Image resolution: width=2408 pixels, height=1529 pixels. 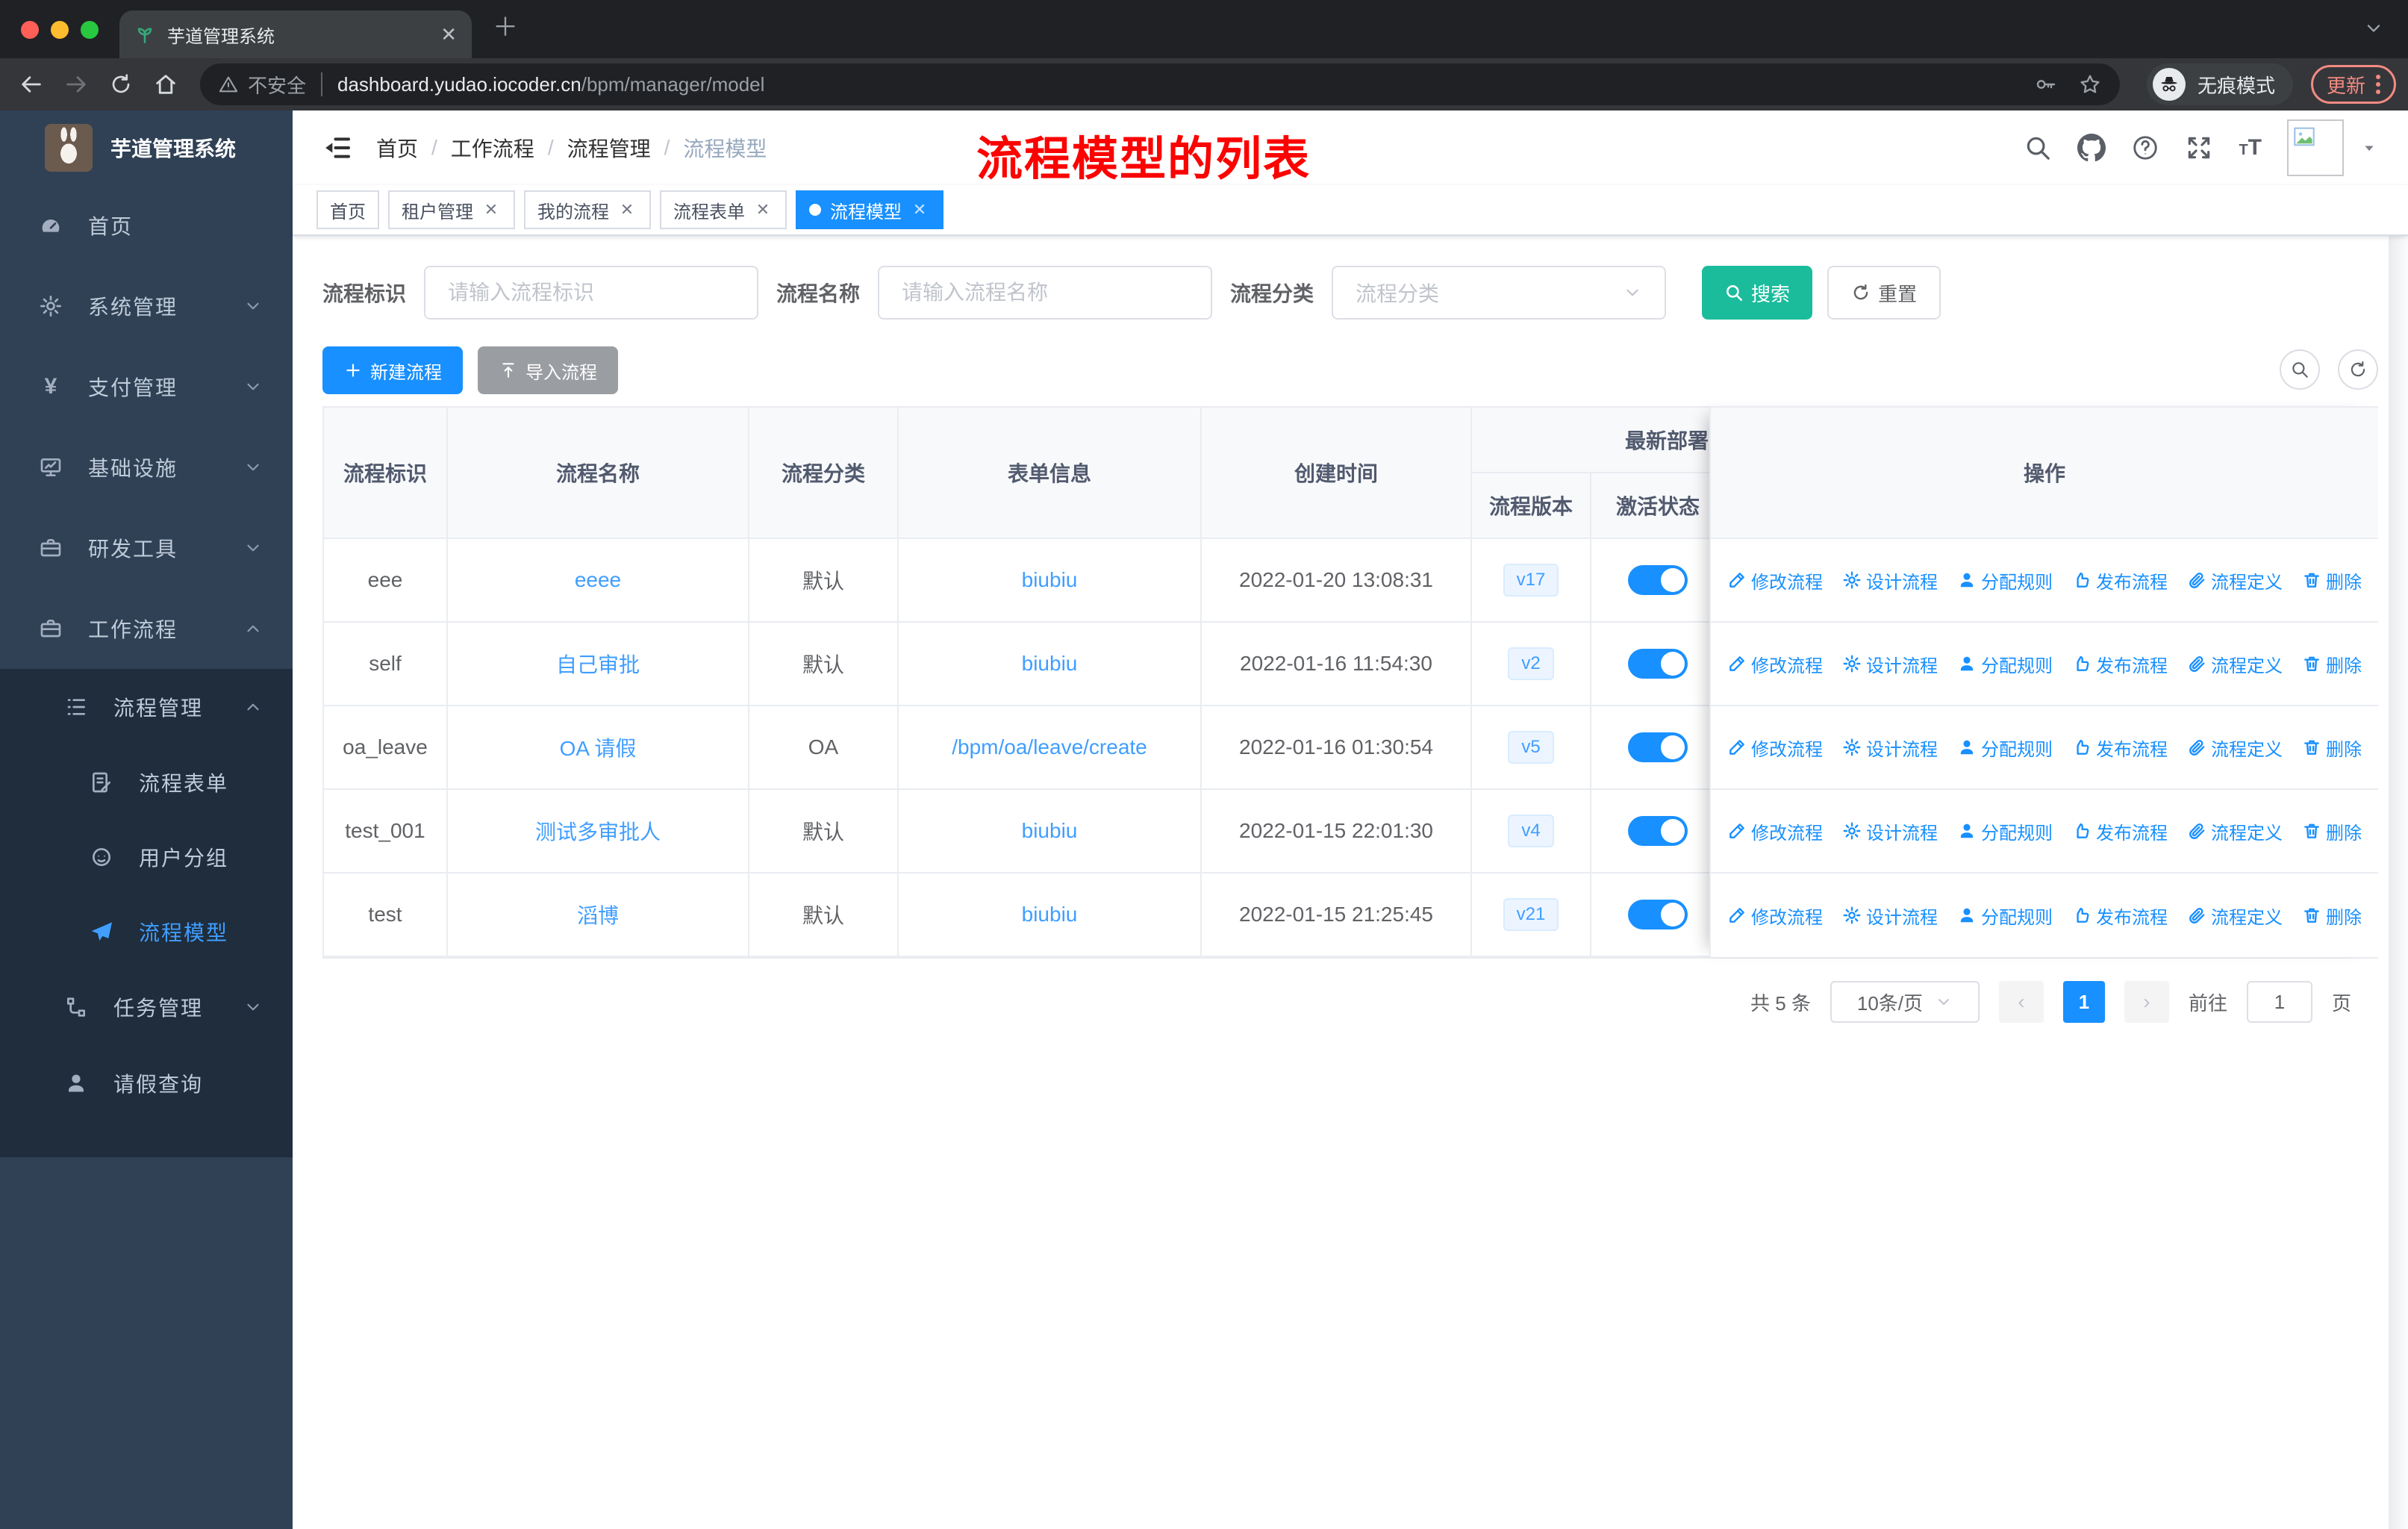 What do you see at coordinates (723, 209) in the screenshot?
I see `tab-流程表单: 流程表单 ✕` at bounding box center [723, 209].